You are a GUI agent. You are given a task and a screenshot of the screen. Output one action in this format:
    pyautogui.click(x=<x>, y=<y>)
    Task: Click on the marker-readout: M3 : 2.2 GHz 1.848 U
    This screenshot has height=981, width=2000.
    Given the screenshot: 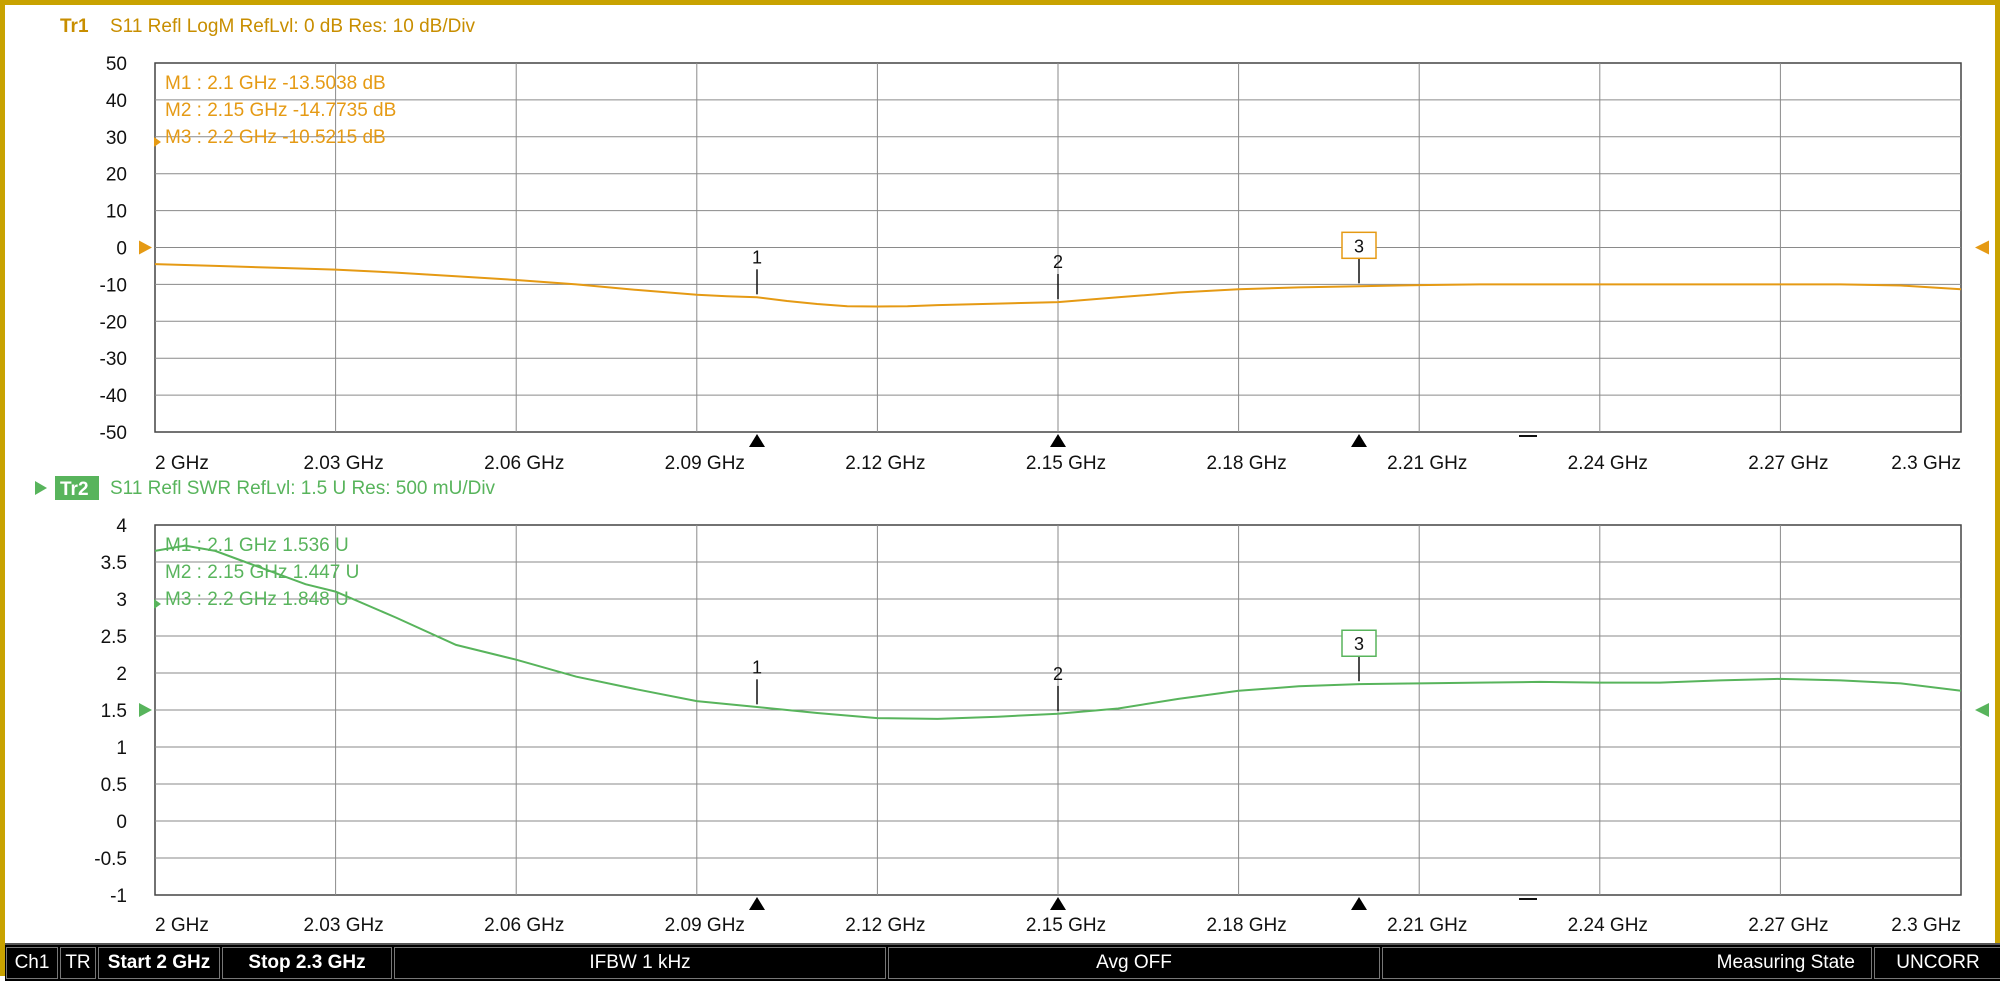 What is the action you would take?
    pyautogui.click(x=257, y=599)
    